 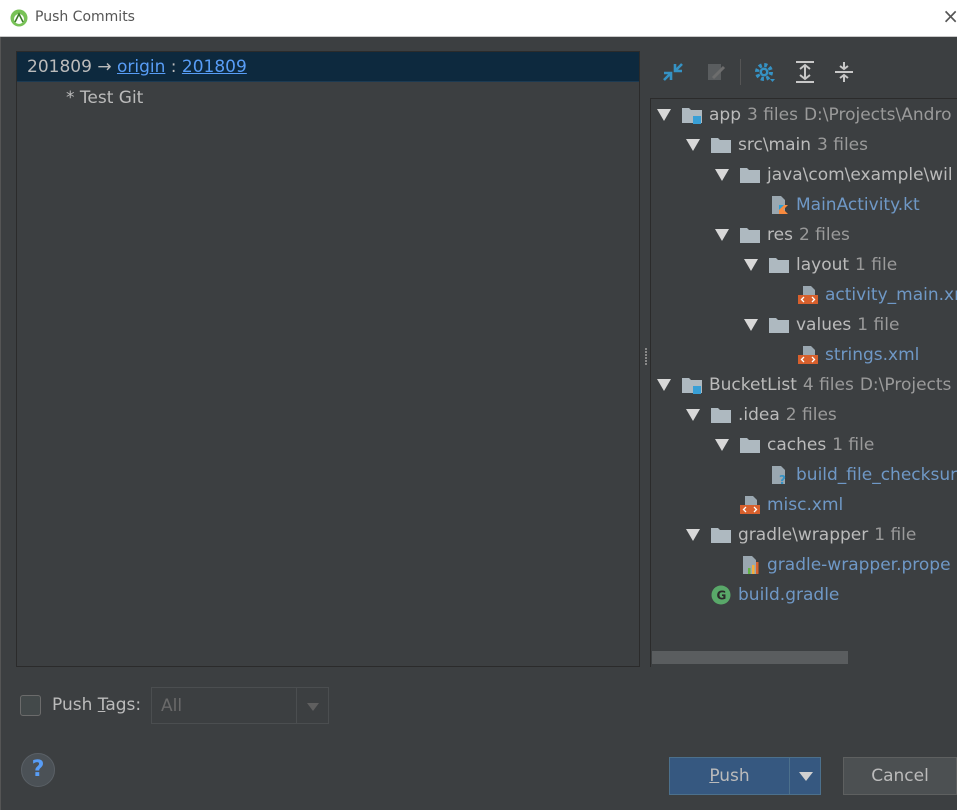 What do you see at coordinates (801, 535) in the screenshot?
I see `tree-folder-row: gradle\wrapper 1 file` at bounding box center [801, 535].